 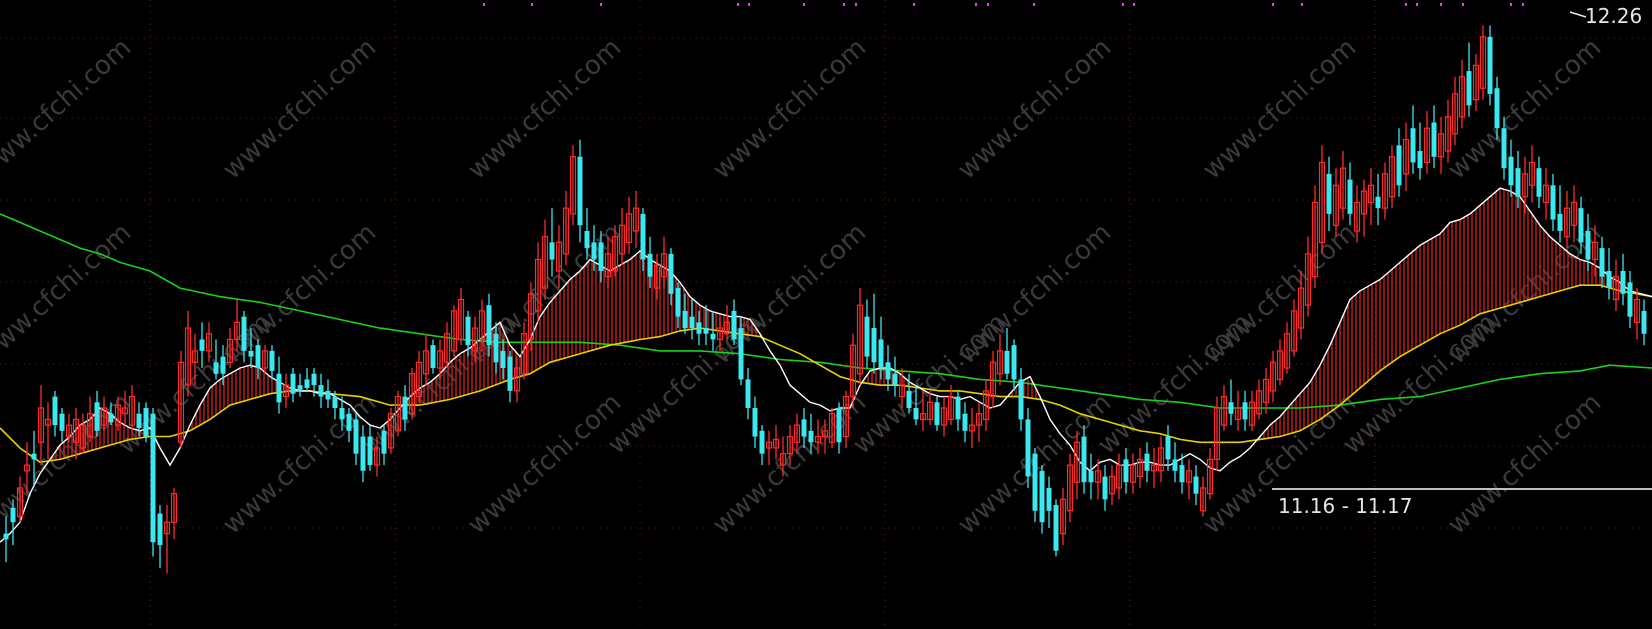 I want to click on range-label: 11.16 - 11.17, so click(x=1345, y=506).